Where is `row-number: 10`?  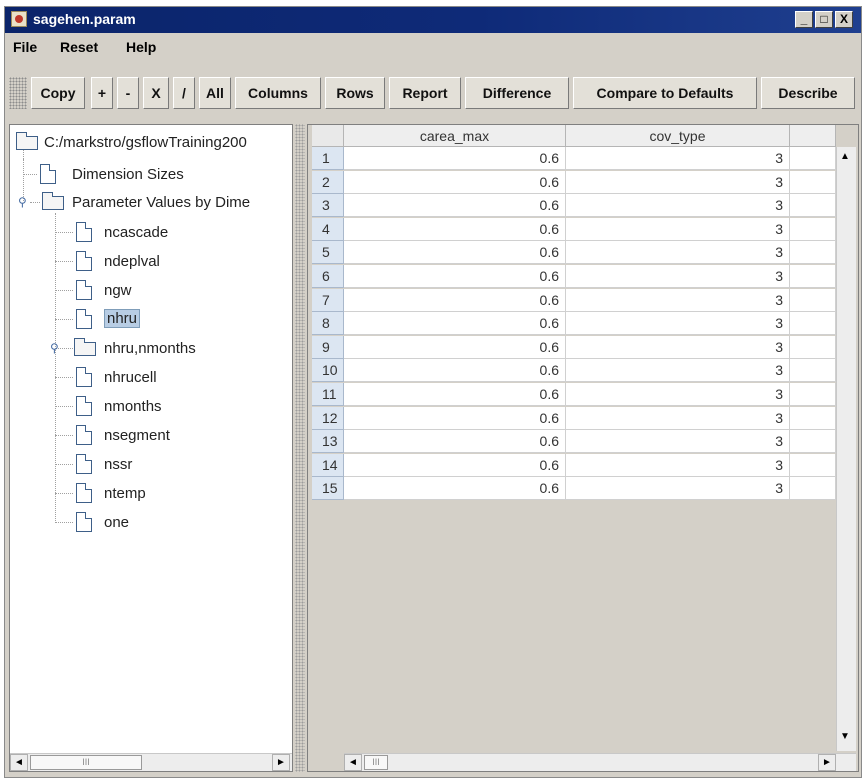 row-number: 10 is located at coordinates (328, 370).